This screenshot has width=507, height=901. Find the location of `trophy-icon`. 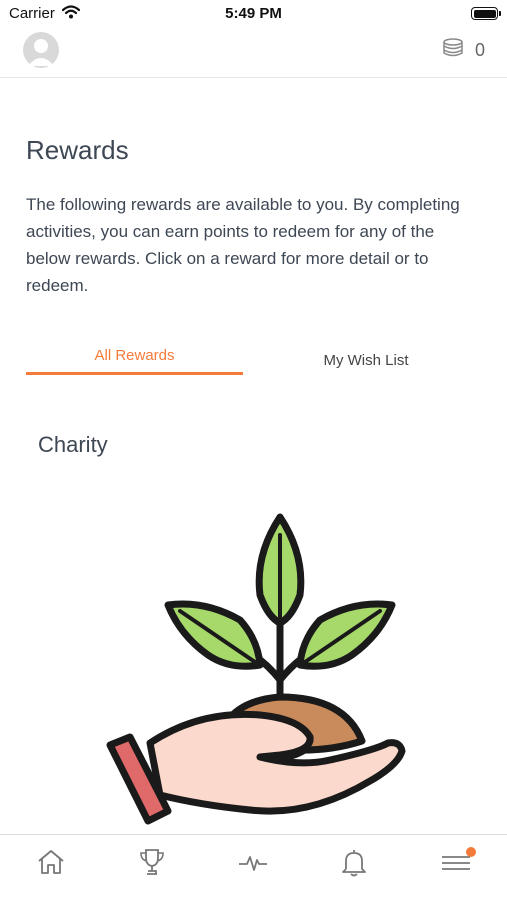

trophy-icon is located at coordinates (152, 864).